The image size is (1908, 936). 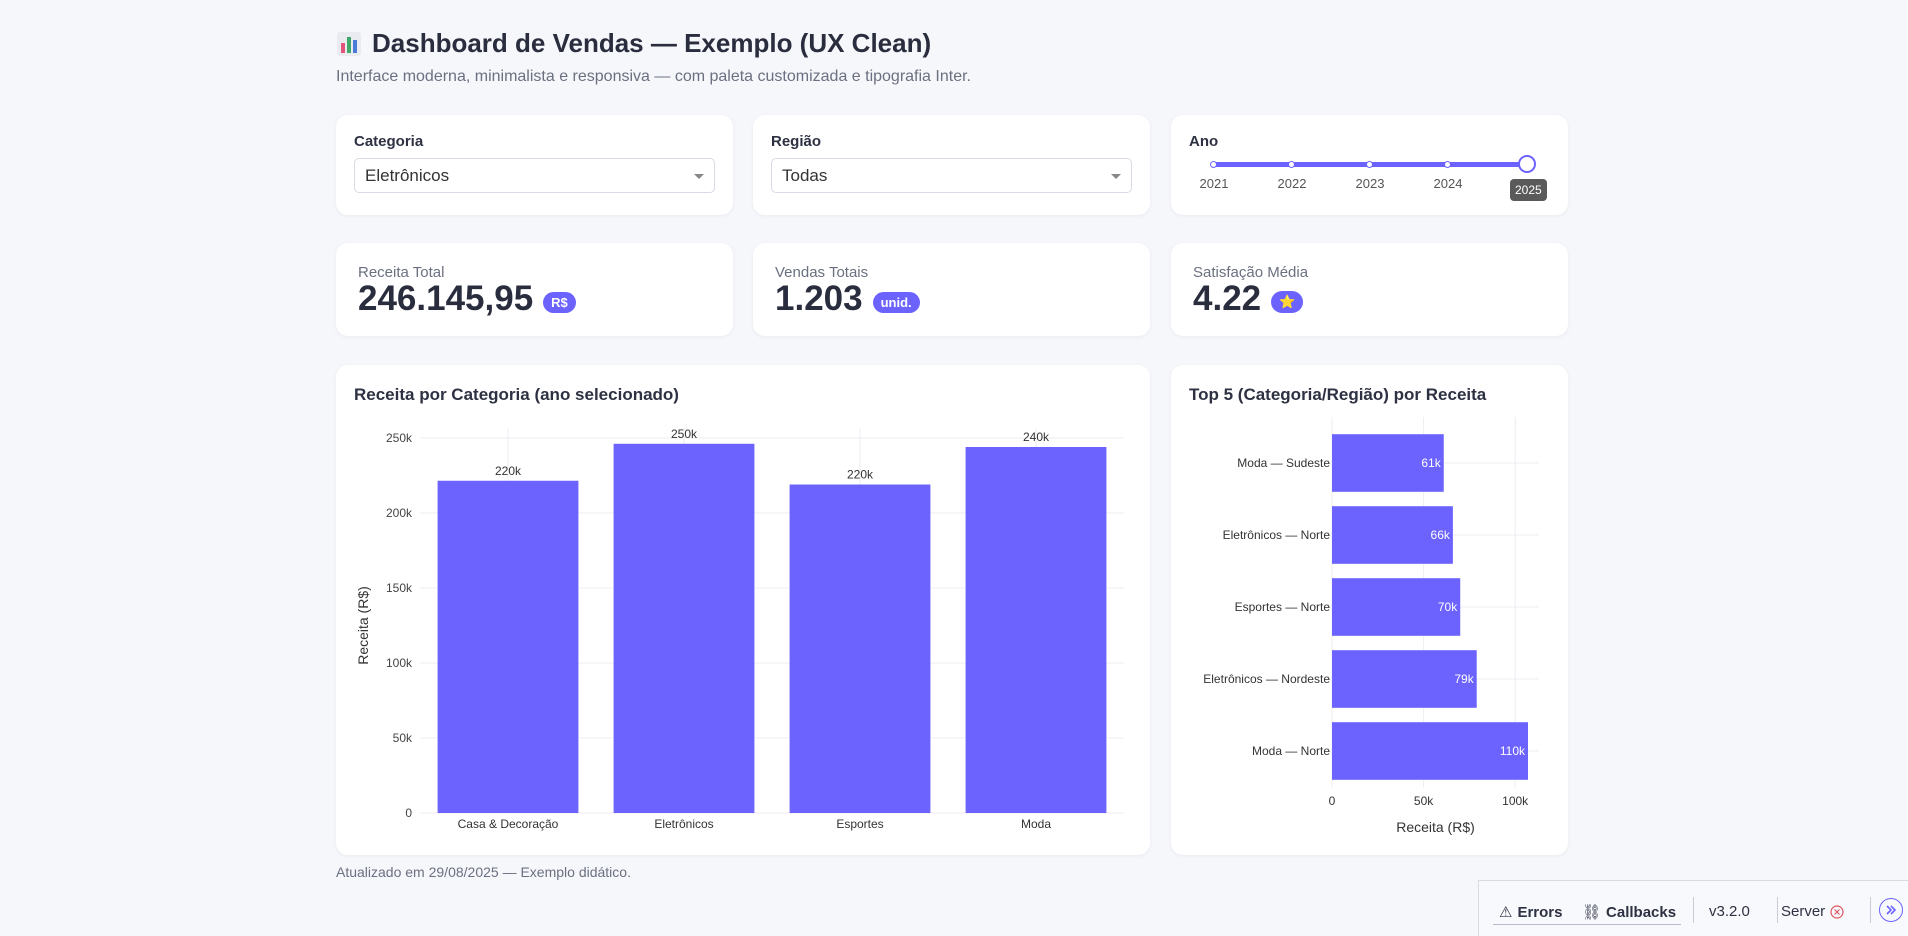 I want to click on year-filter-card: Ano 2021 2022 2023 2024 2025, so click(x=1369, y=165).